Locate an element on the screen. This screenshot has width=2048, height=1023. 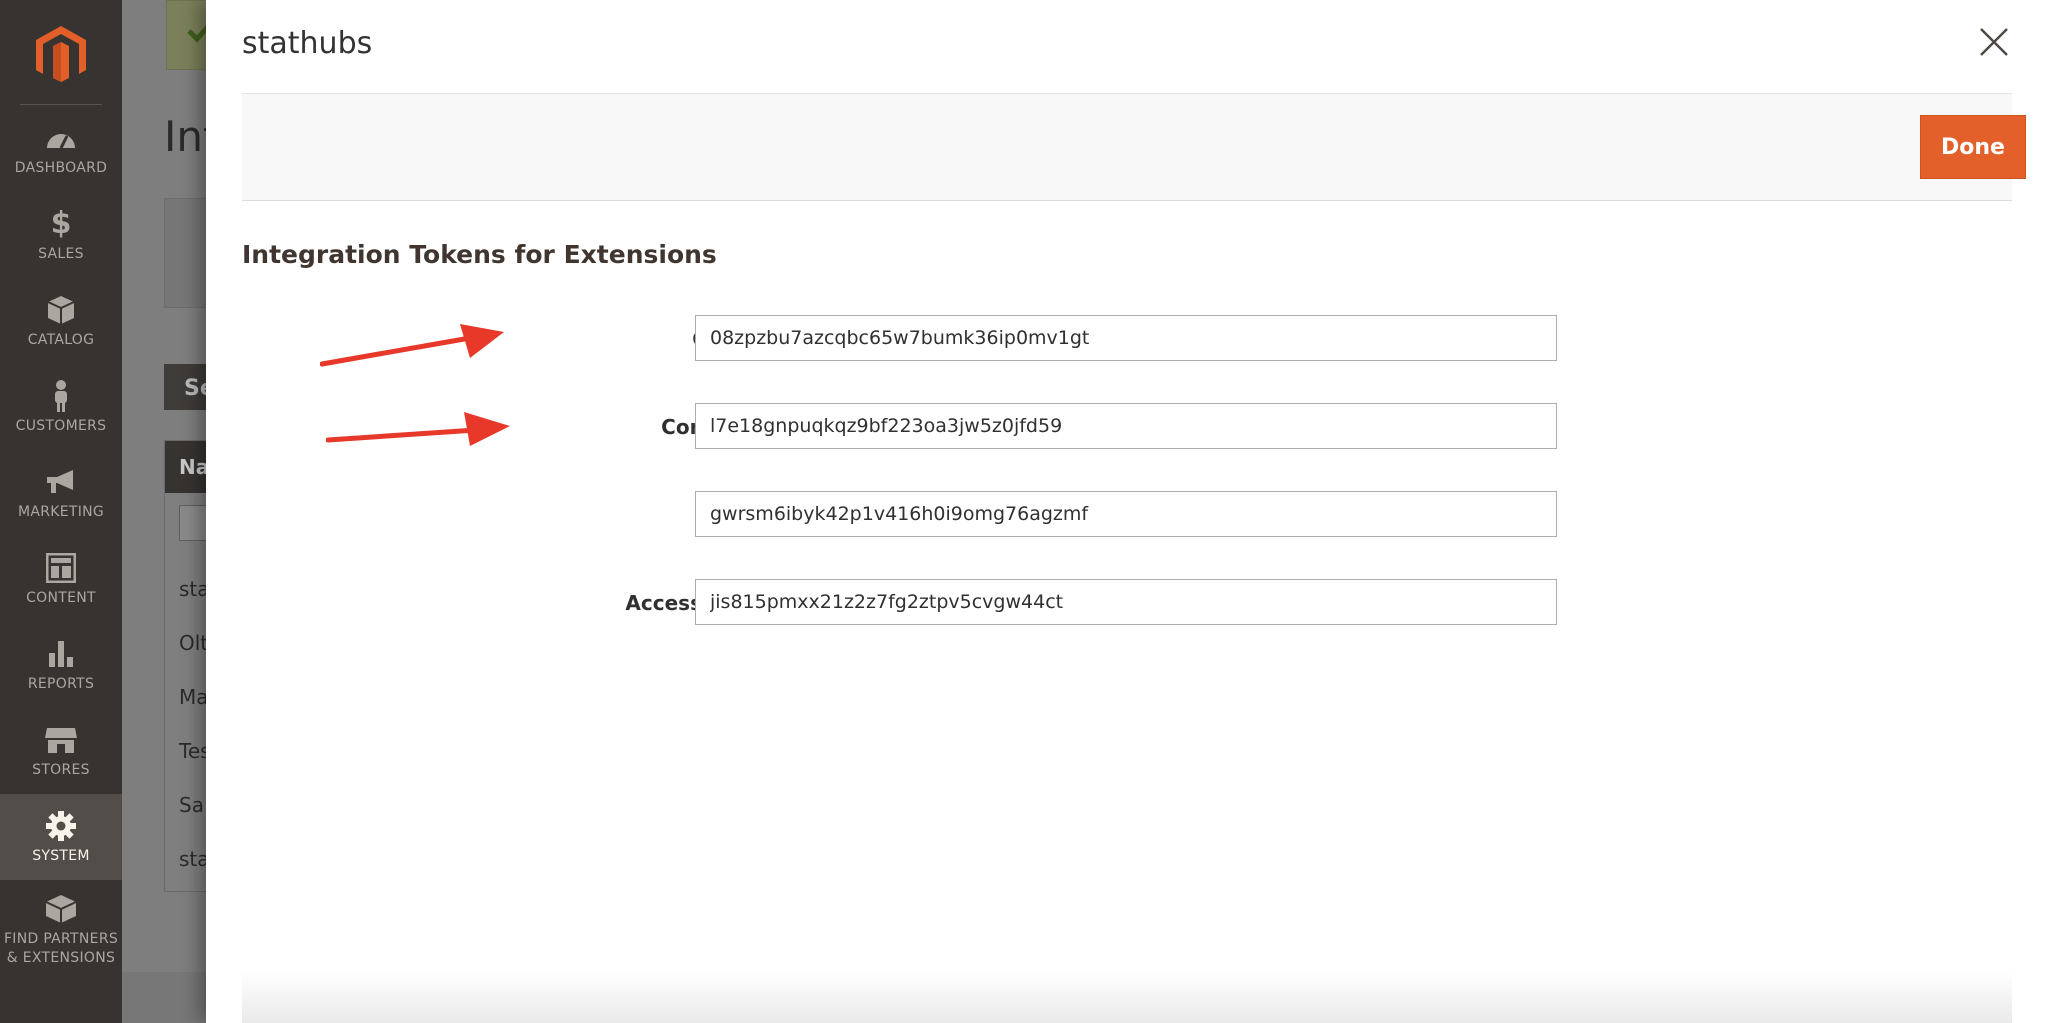
sidebar-item-content: CONTENT is located at coordinates (61, 579).